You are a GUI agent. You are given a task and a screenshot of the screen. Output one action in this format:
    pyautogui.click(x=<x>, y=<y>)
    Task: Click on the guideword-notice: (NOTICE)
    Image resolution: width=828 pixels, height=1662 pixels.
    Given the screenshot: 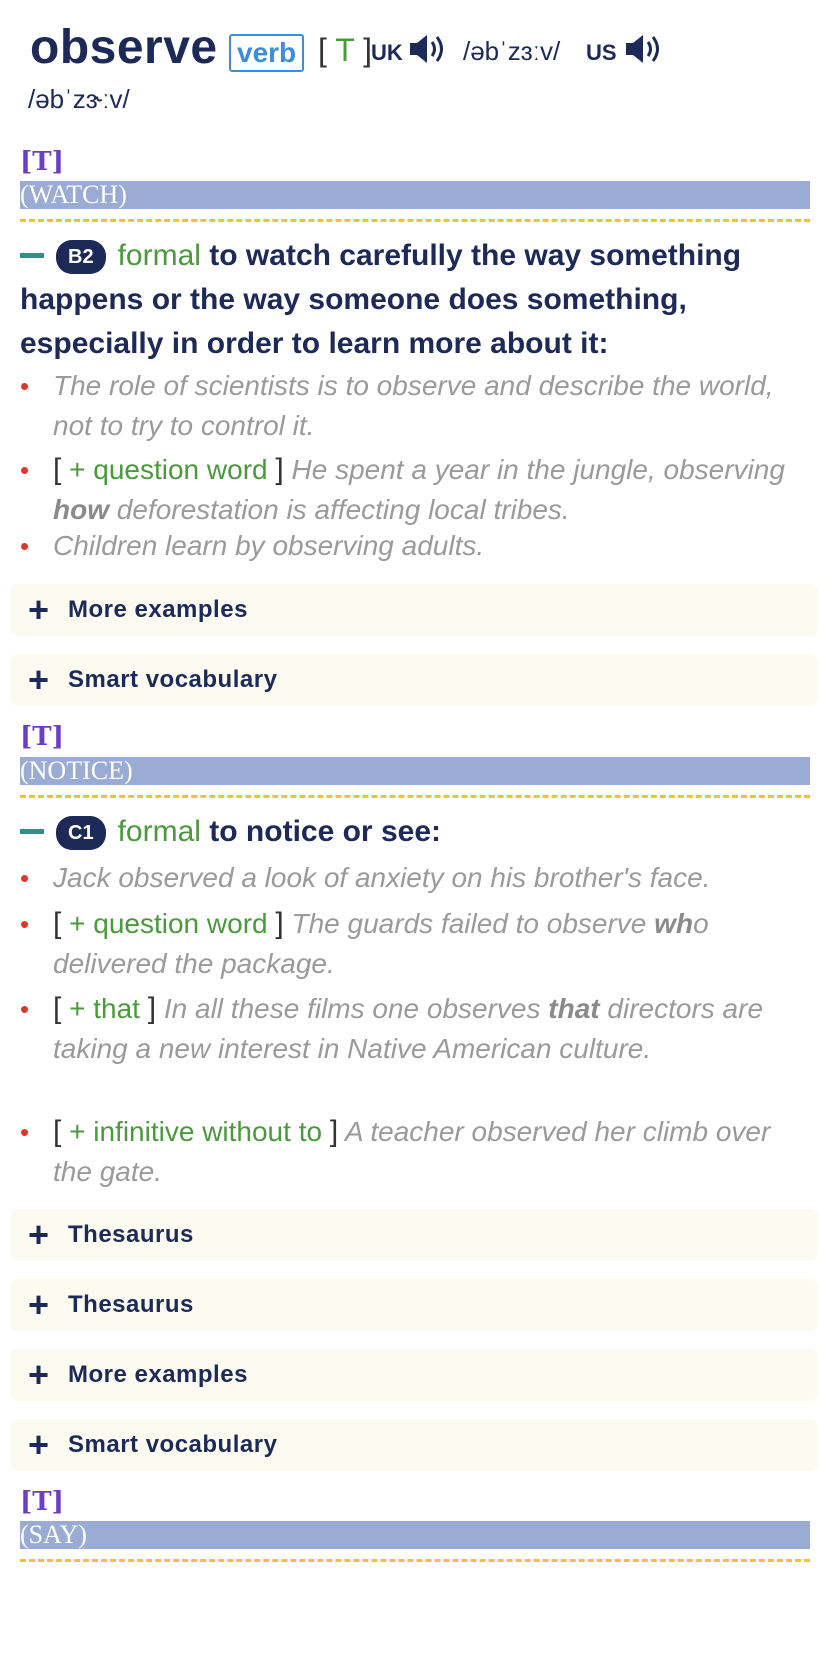 What is the action you would take?
    pyautogui.click(x=415, y=771)
    